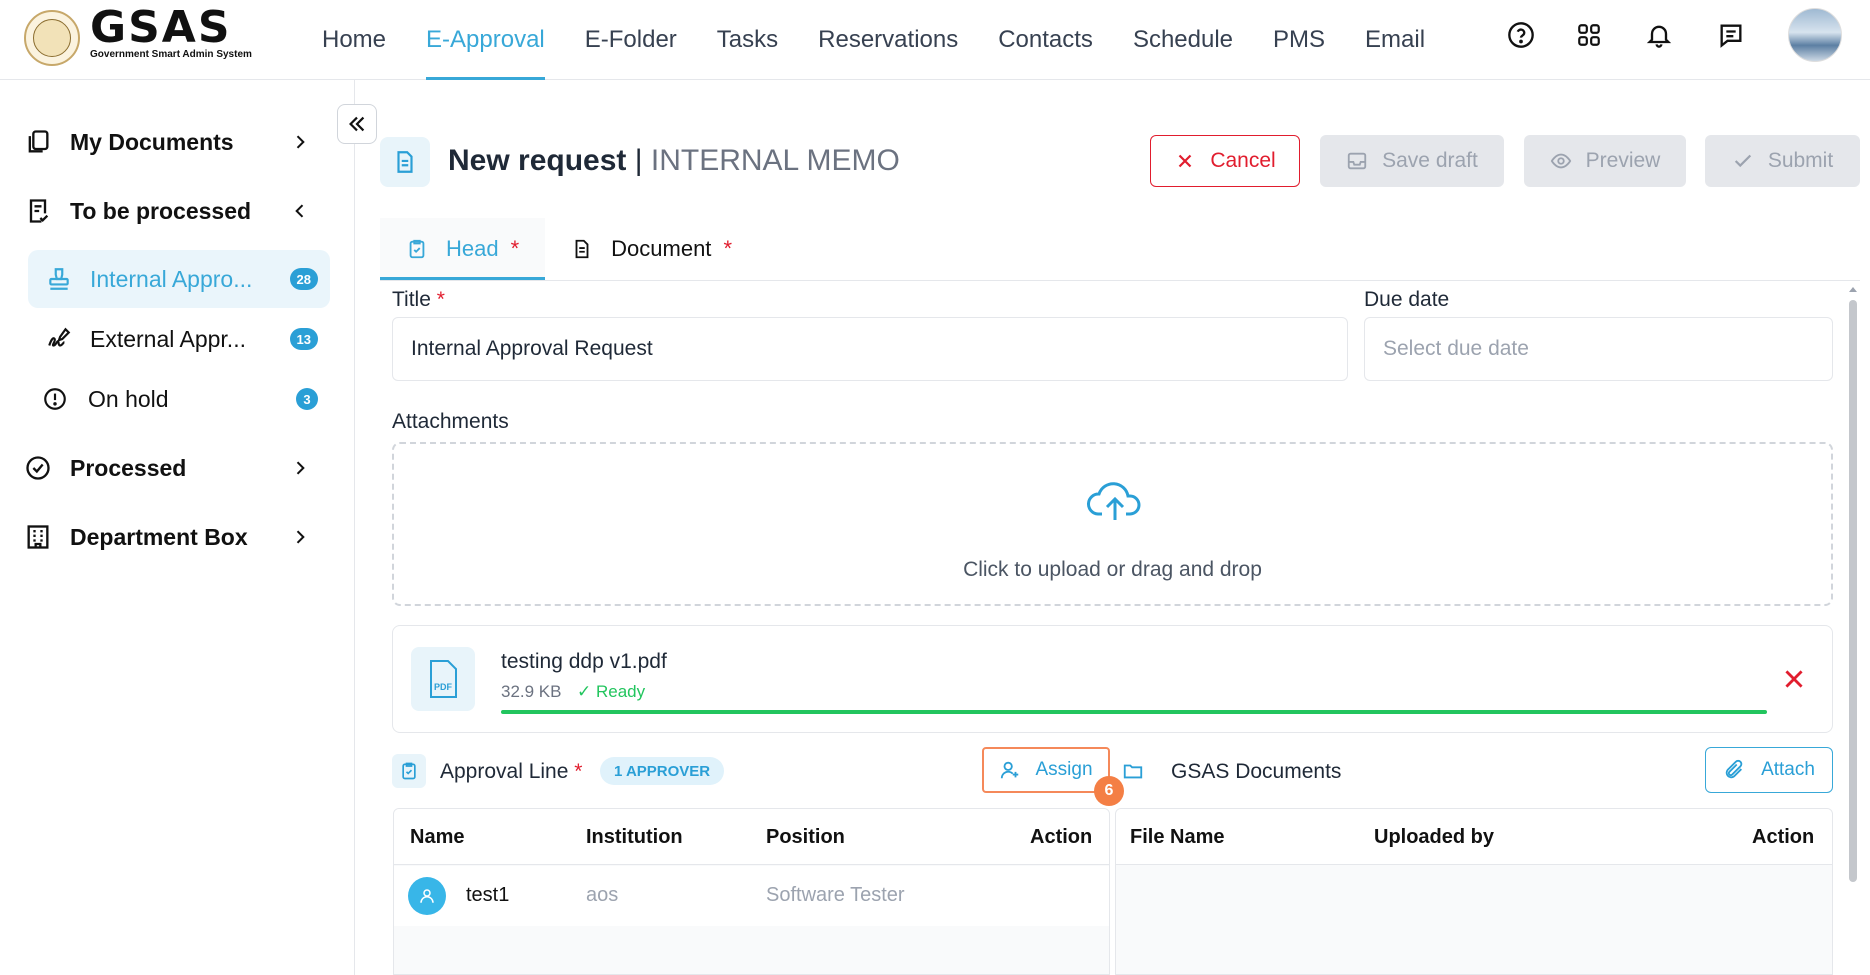 This screenshot has width=1870, height=975. What do you see at coordinates (1010, 770) in the screenshot?
I see `user-plus-icon` at bounding box center [1010, 770].